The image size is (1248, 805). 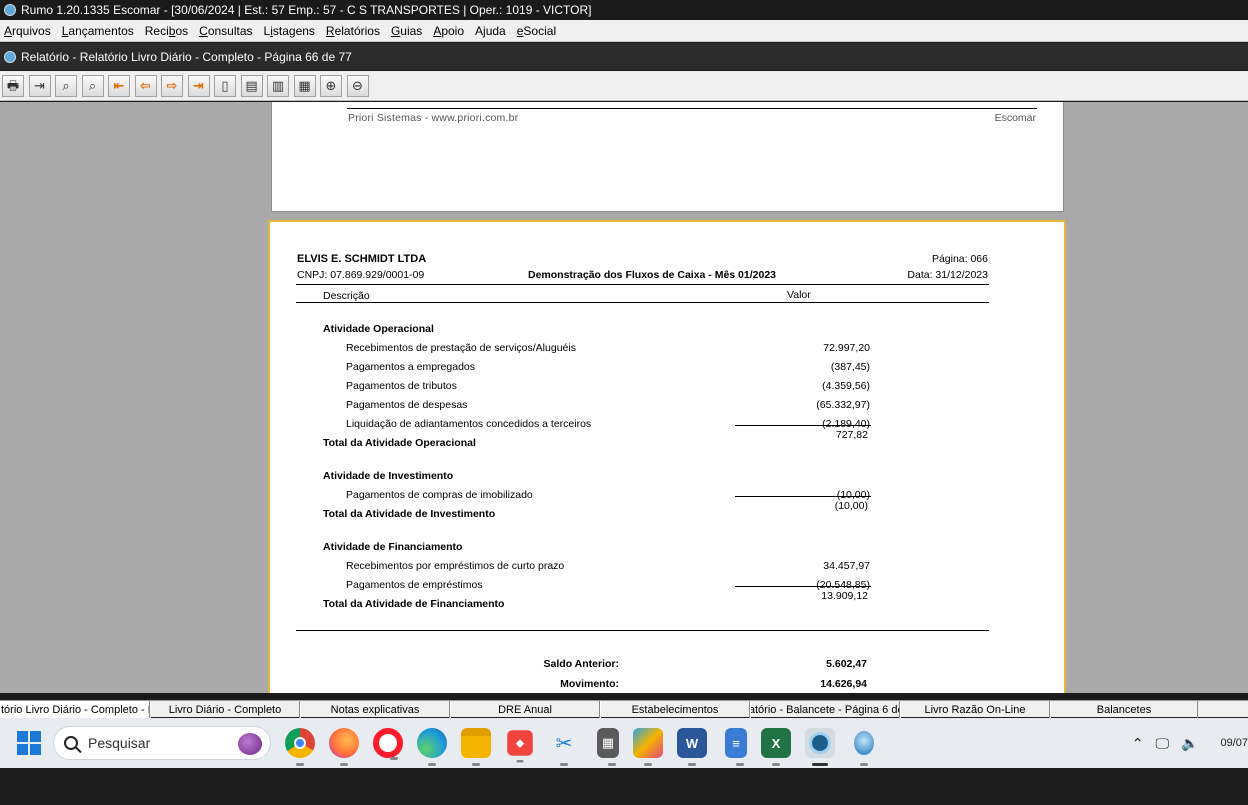 I want to click on app-icon, so click(x=10, y=10).